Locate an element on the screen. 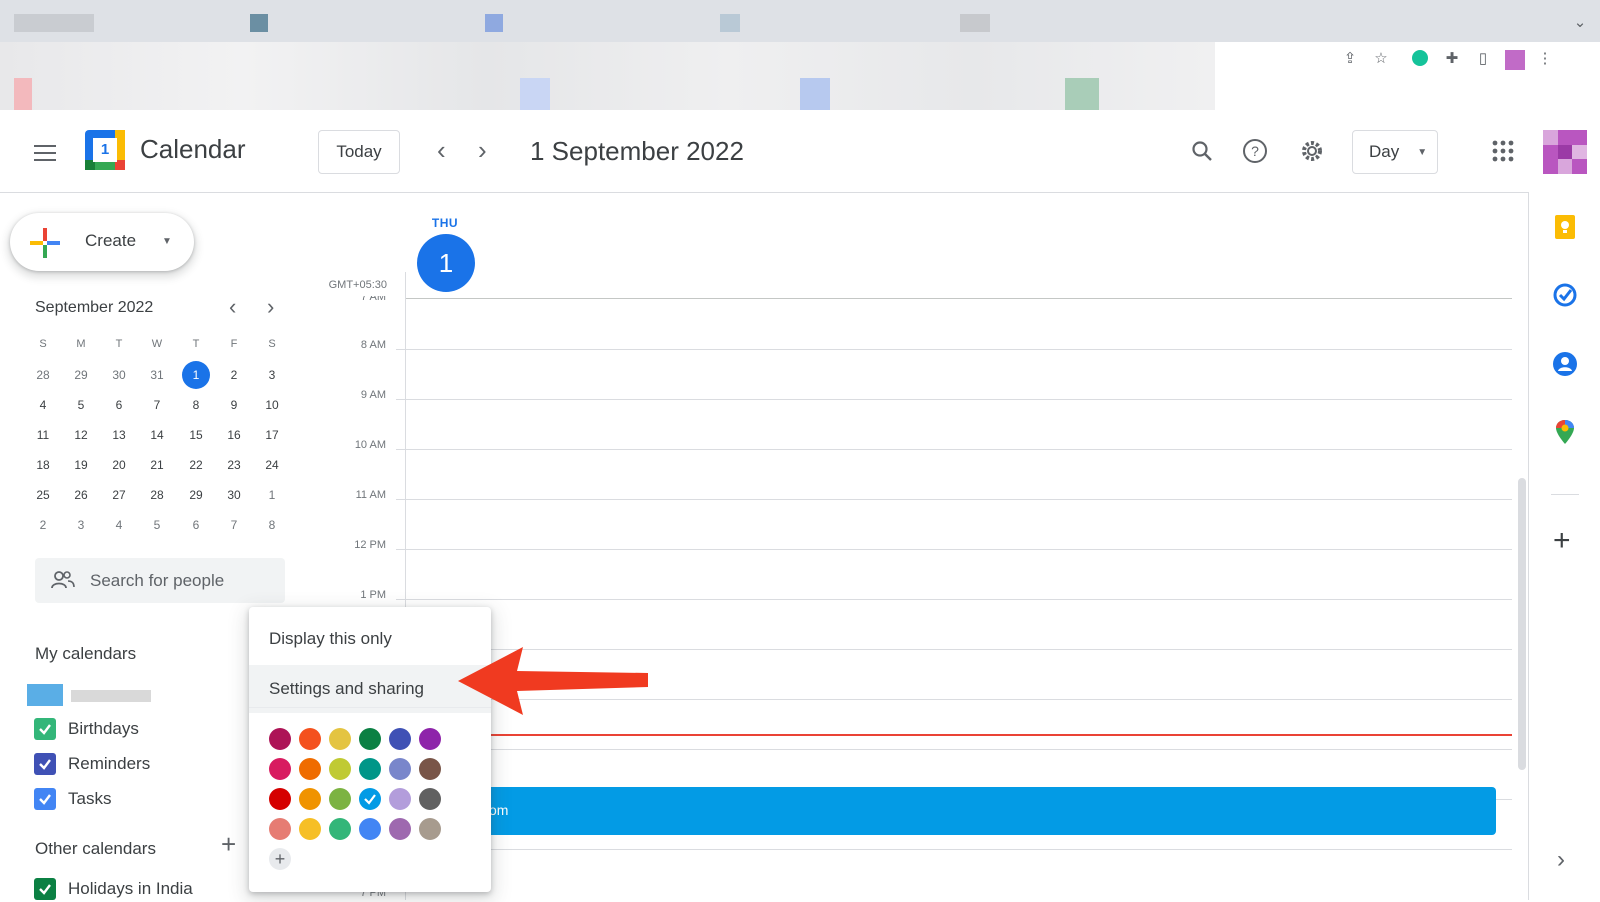 This screenshot has width=1600, height=902. day-weekday-label: THU is located at coordinates (445, 223).